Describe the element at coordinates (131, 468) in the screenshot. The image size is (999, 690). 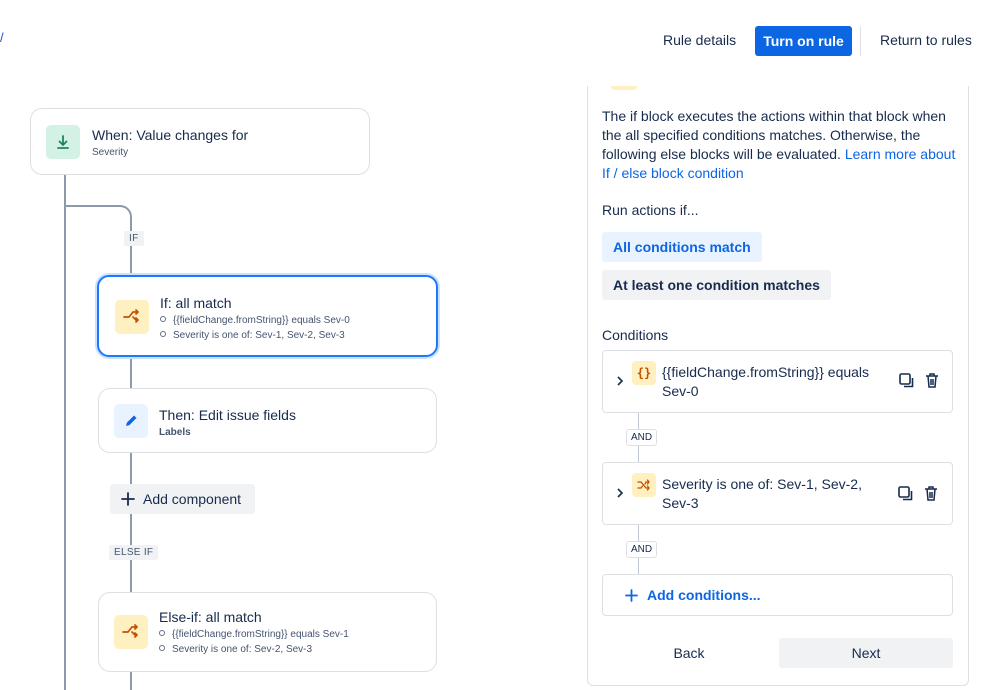
I see `then-add-line` at that location.